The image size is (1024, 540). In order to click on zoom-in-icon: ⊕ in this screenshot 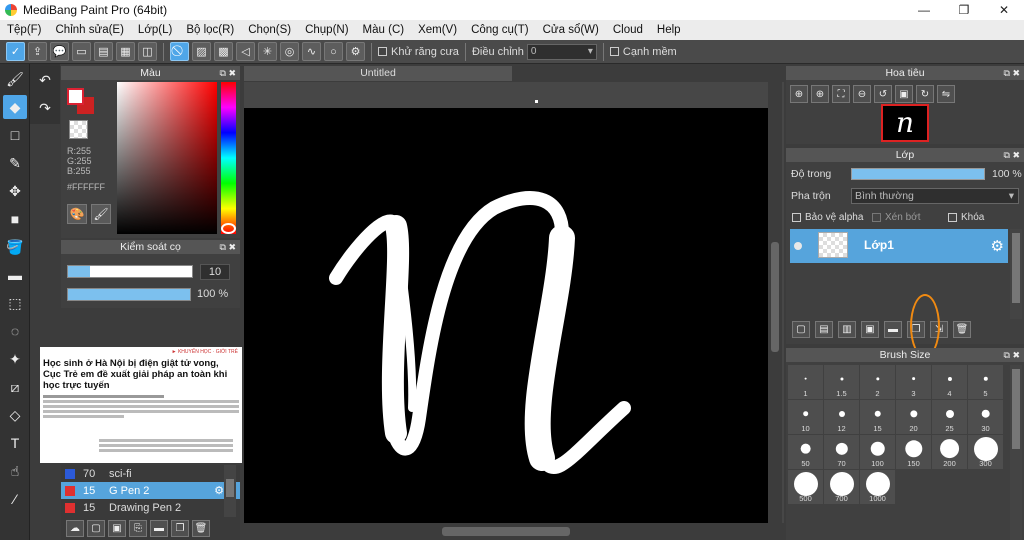, I will do `click(820, 94)`.